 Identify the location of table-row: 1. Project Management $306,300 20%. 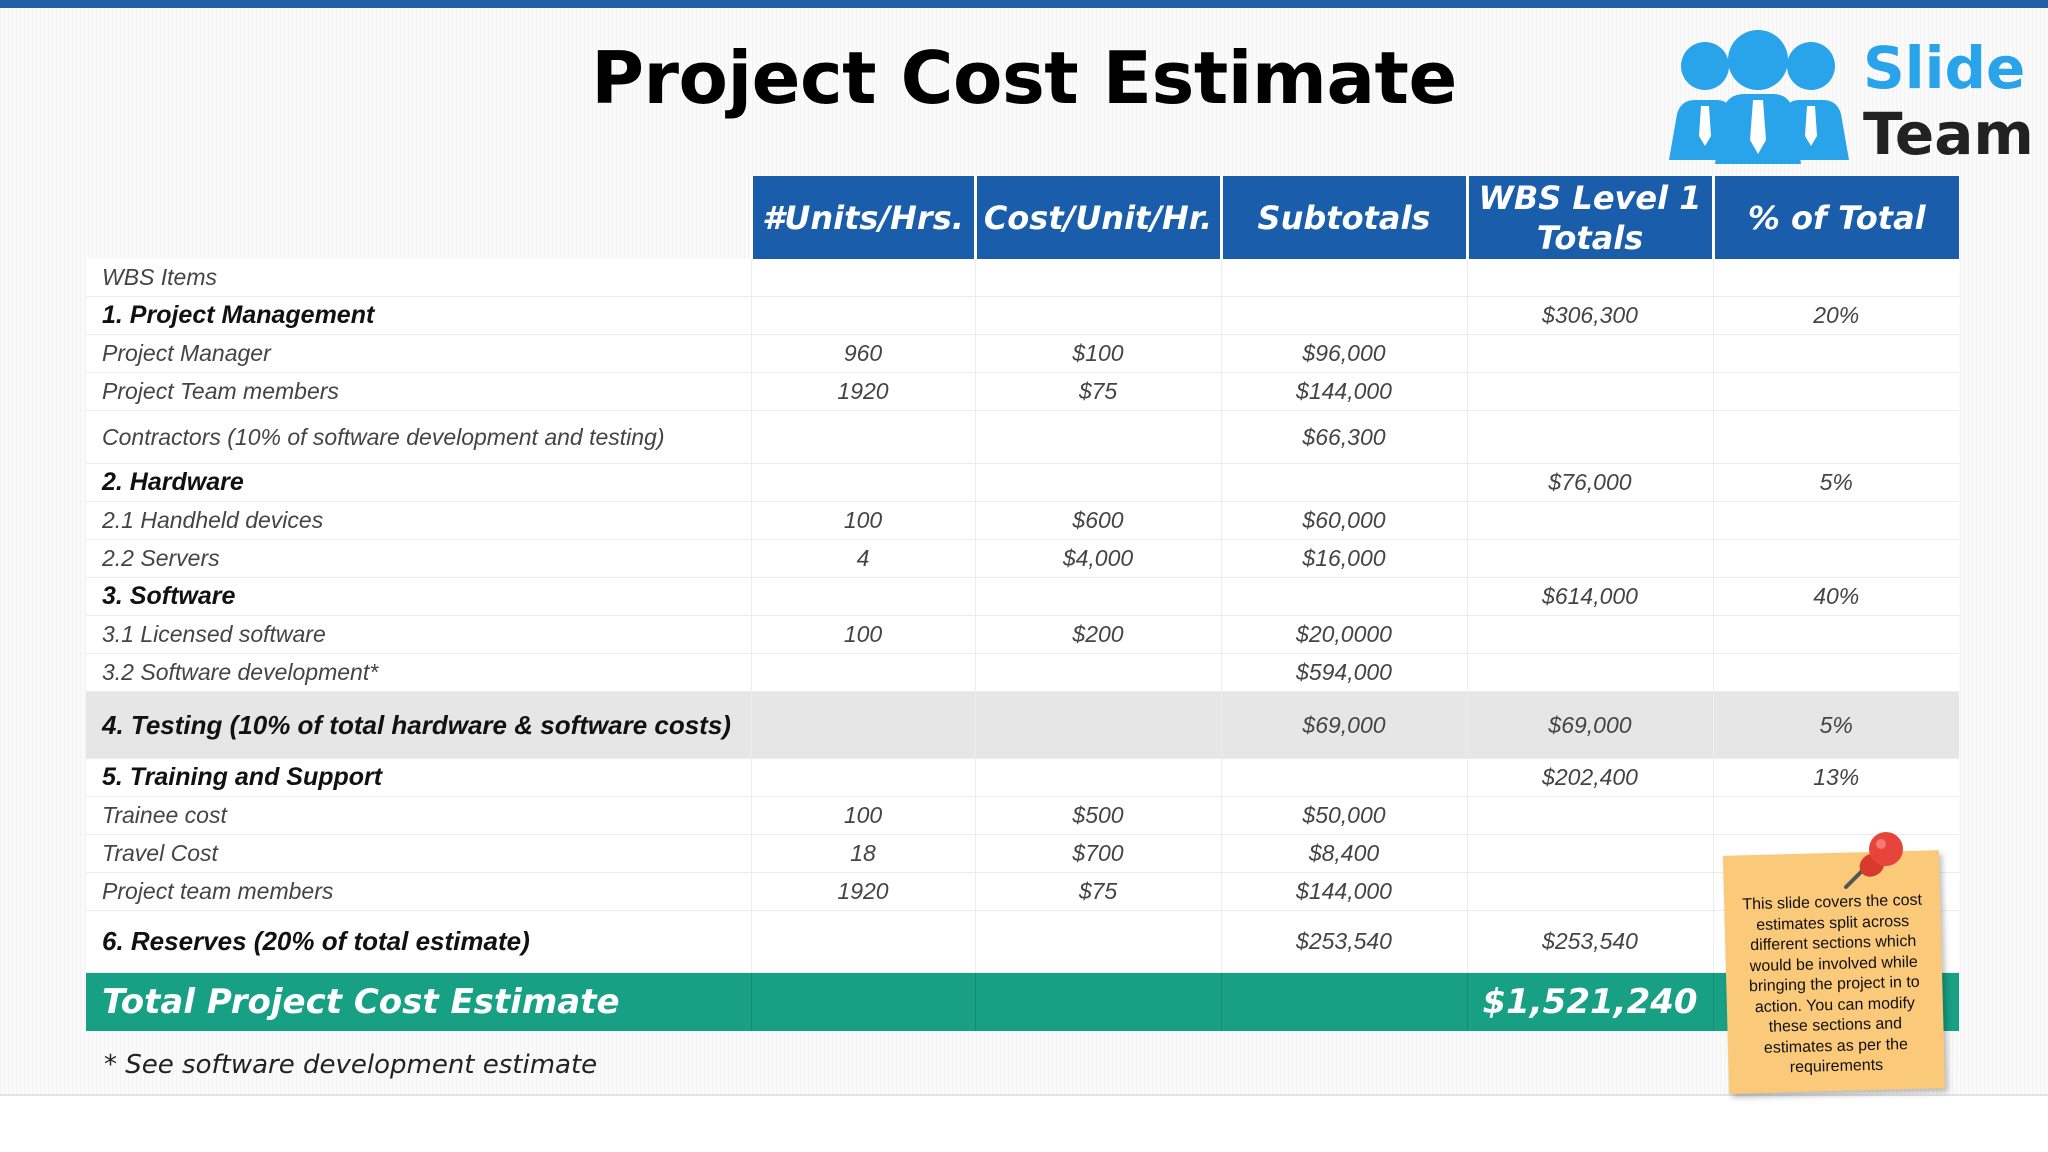
(1022, 315).